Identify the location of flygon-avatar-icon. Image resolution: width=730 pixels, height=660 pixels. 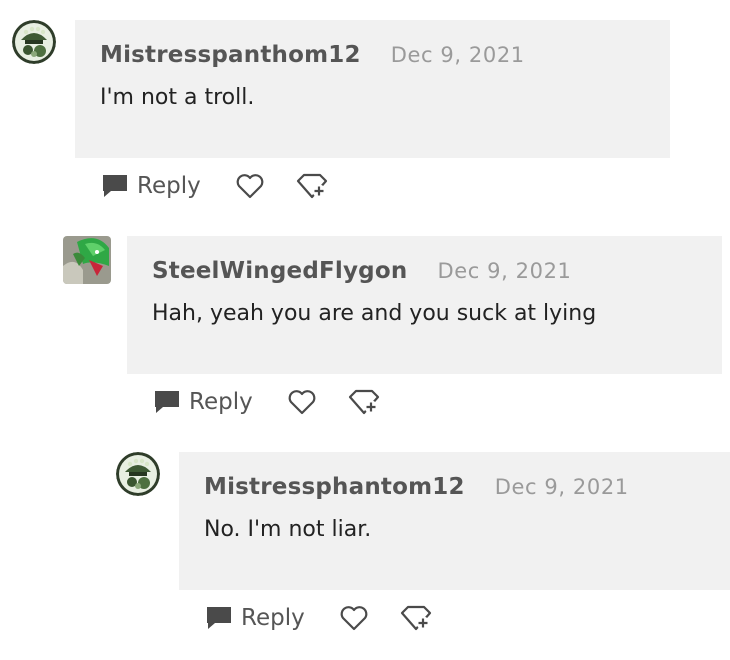
(87, 260).